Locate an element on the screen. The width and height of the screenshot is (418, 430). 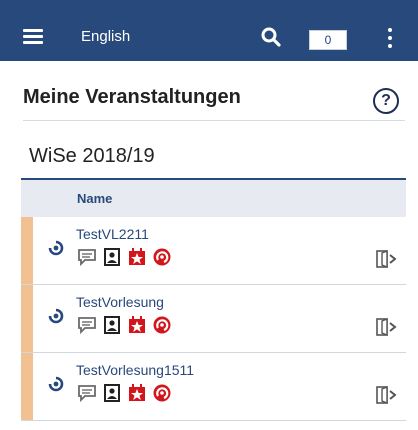
page-title: Meine Veranstaltungen is located at coordinates (132, 97).